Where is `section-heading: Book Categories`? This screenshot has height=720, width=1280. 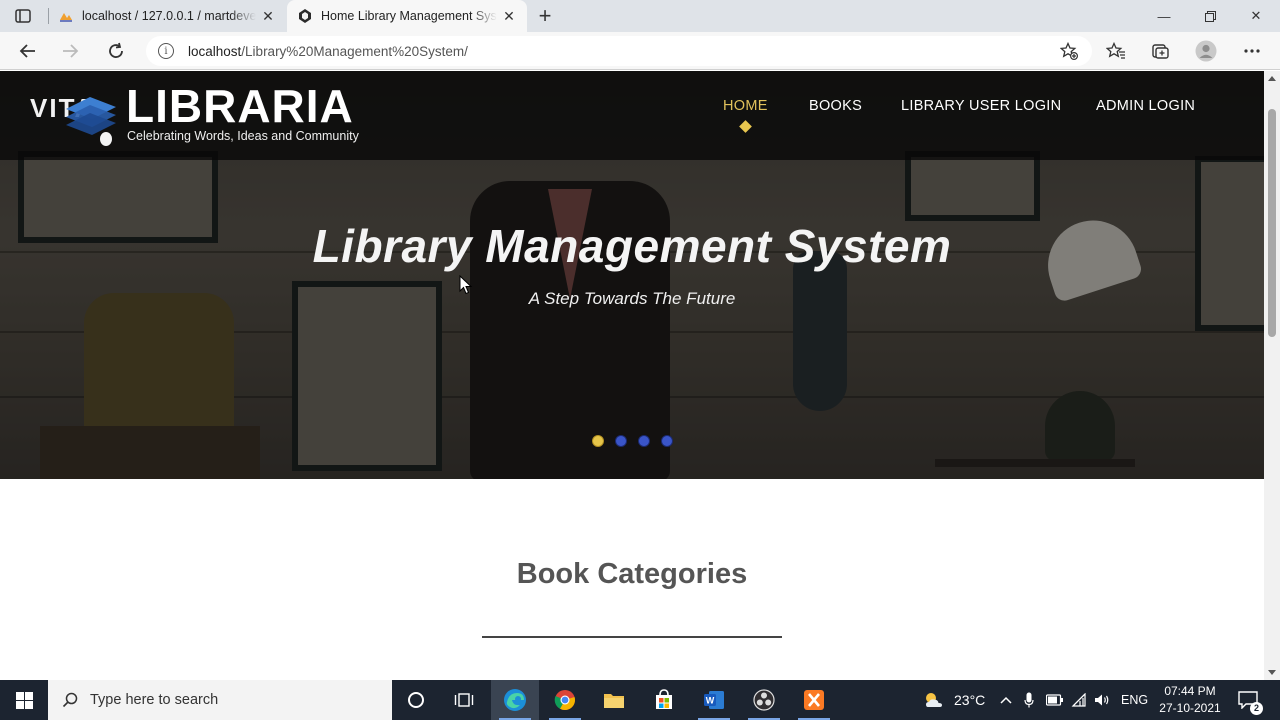
section-heading: Book Categories is located at coordinates (632, 574).